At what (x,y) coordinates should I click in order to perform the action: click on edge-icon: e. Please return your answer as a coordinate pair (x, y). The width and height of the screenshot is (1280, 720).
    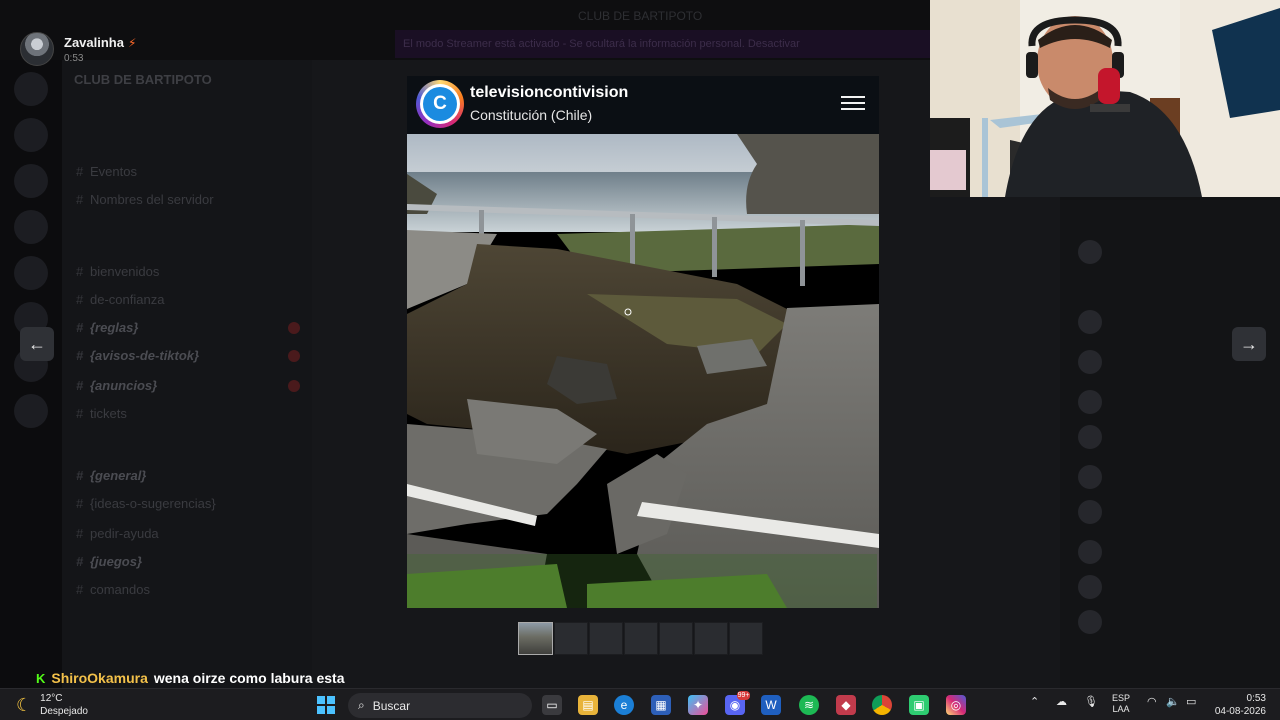
    Looking at the image, I should click on (624, 705).